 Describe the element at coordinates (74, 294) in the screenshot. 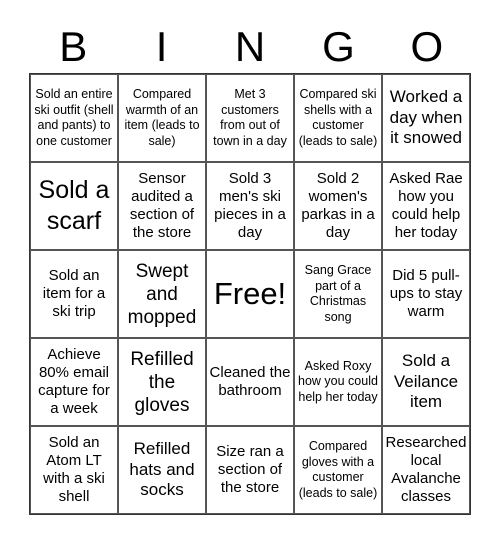

I see `bingo-cell: Sold an item for a ski trip` at that location.